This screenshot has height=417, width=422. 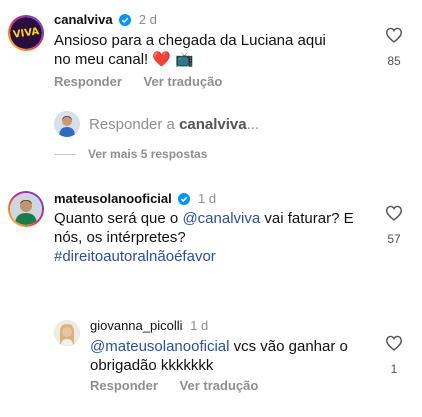 What do you see at coordinates (26, 209) in the screenshot?
I see `avatar-mateusolanooficial` at bounding box center [26, 209].